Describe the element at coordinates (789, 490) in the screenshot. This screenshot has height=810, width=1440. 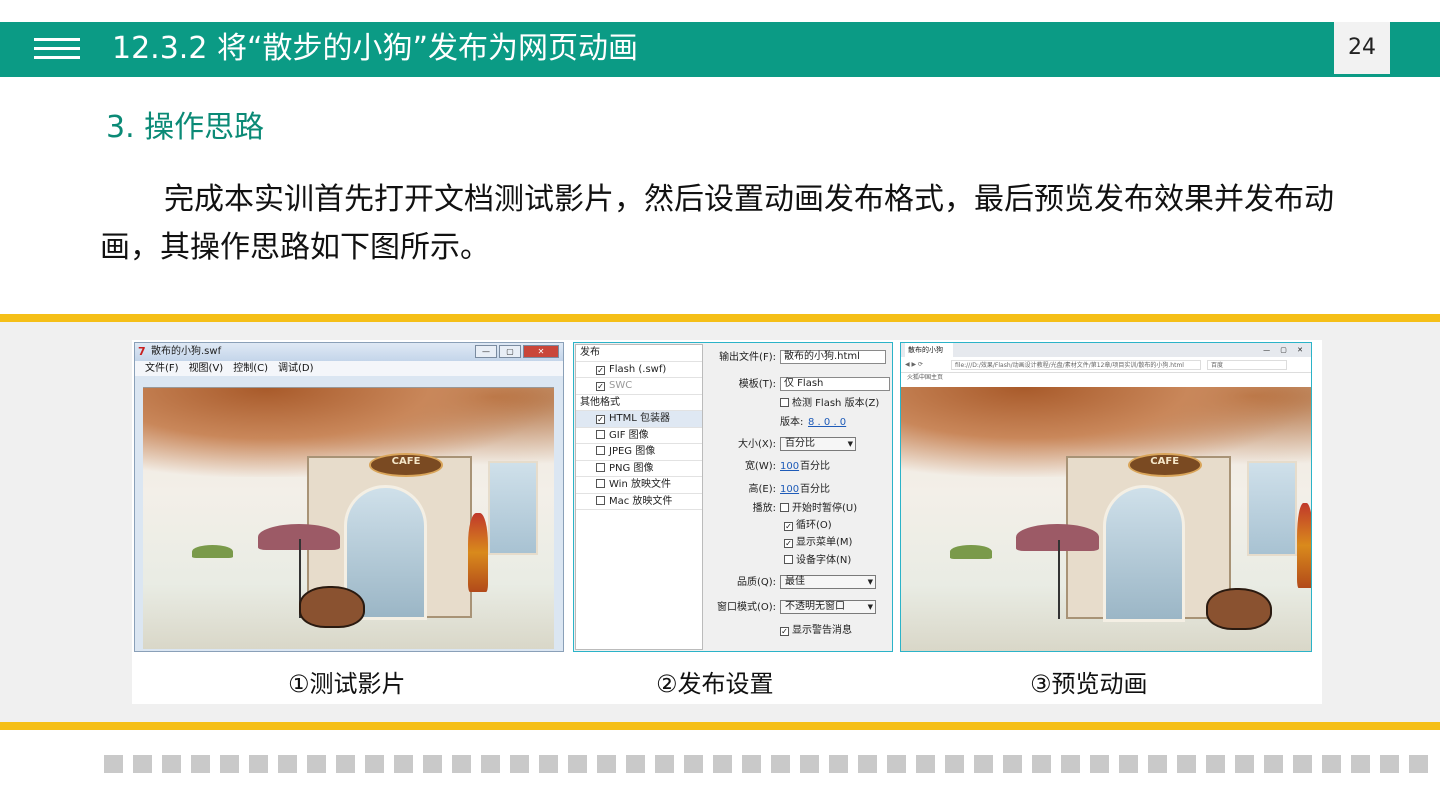
I see `height-value: 100` at that location.